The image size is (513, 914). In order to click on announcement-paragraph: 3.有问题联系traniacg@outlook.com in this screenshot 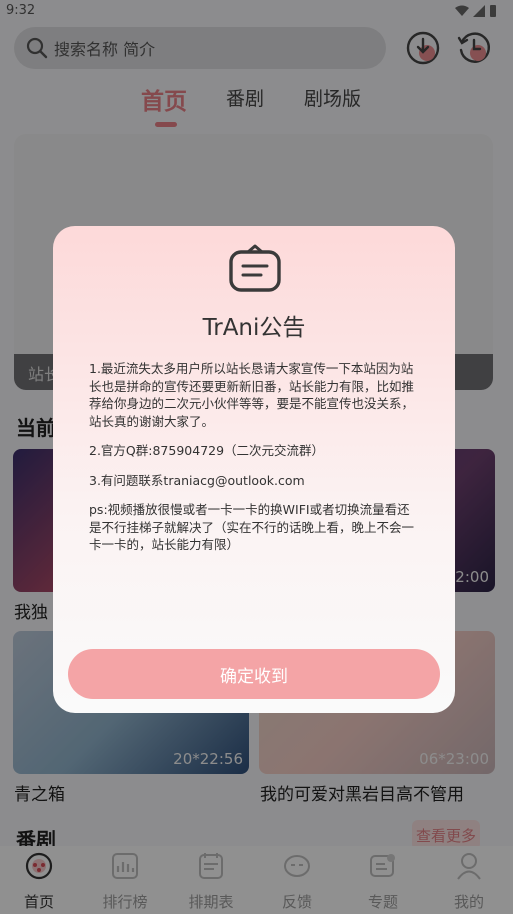, I will do `click(197, 480)`.